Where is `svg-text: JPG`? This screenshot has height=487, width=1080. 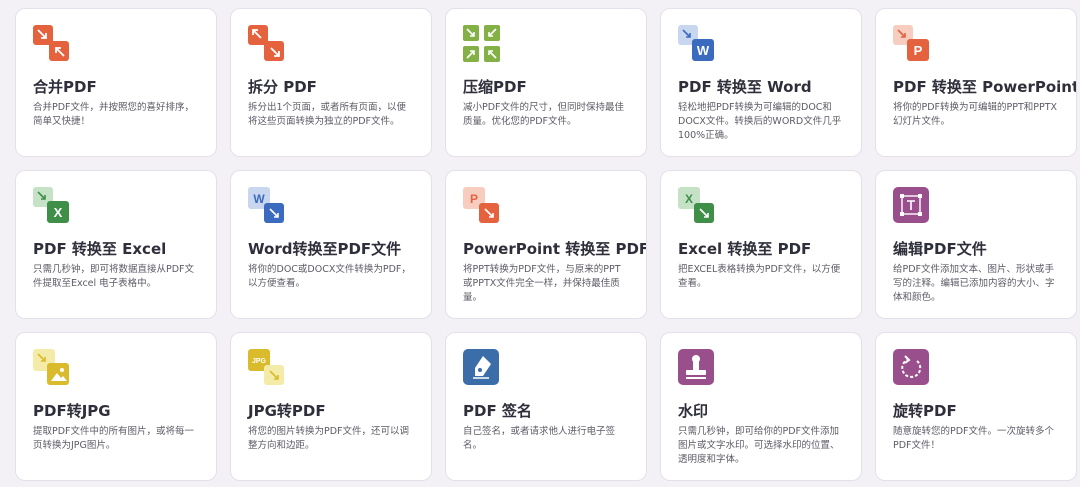 svg-text: JPG is located at coordinates (259, 361).